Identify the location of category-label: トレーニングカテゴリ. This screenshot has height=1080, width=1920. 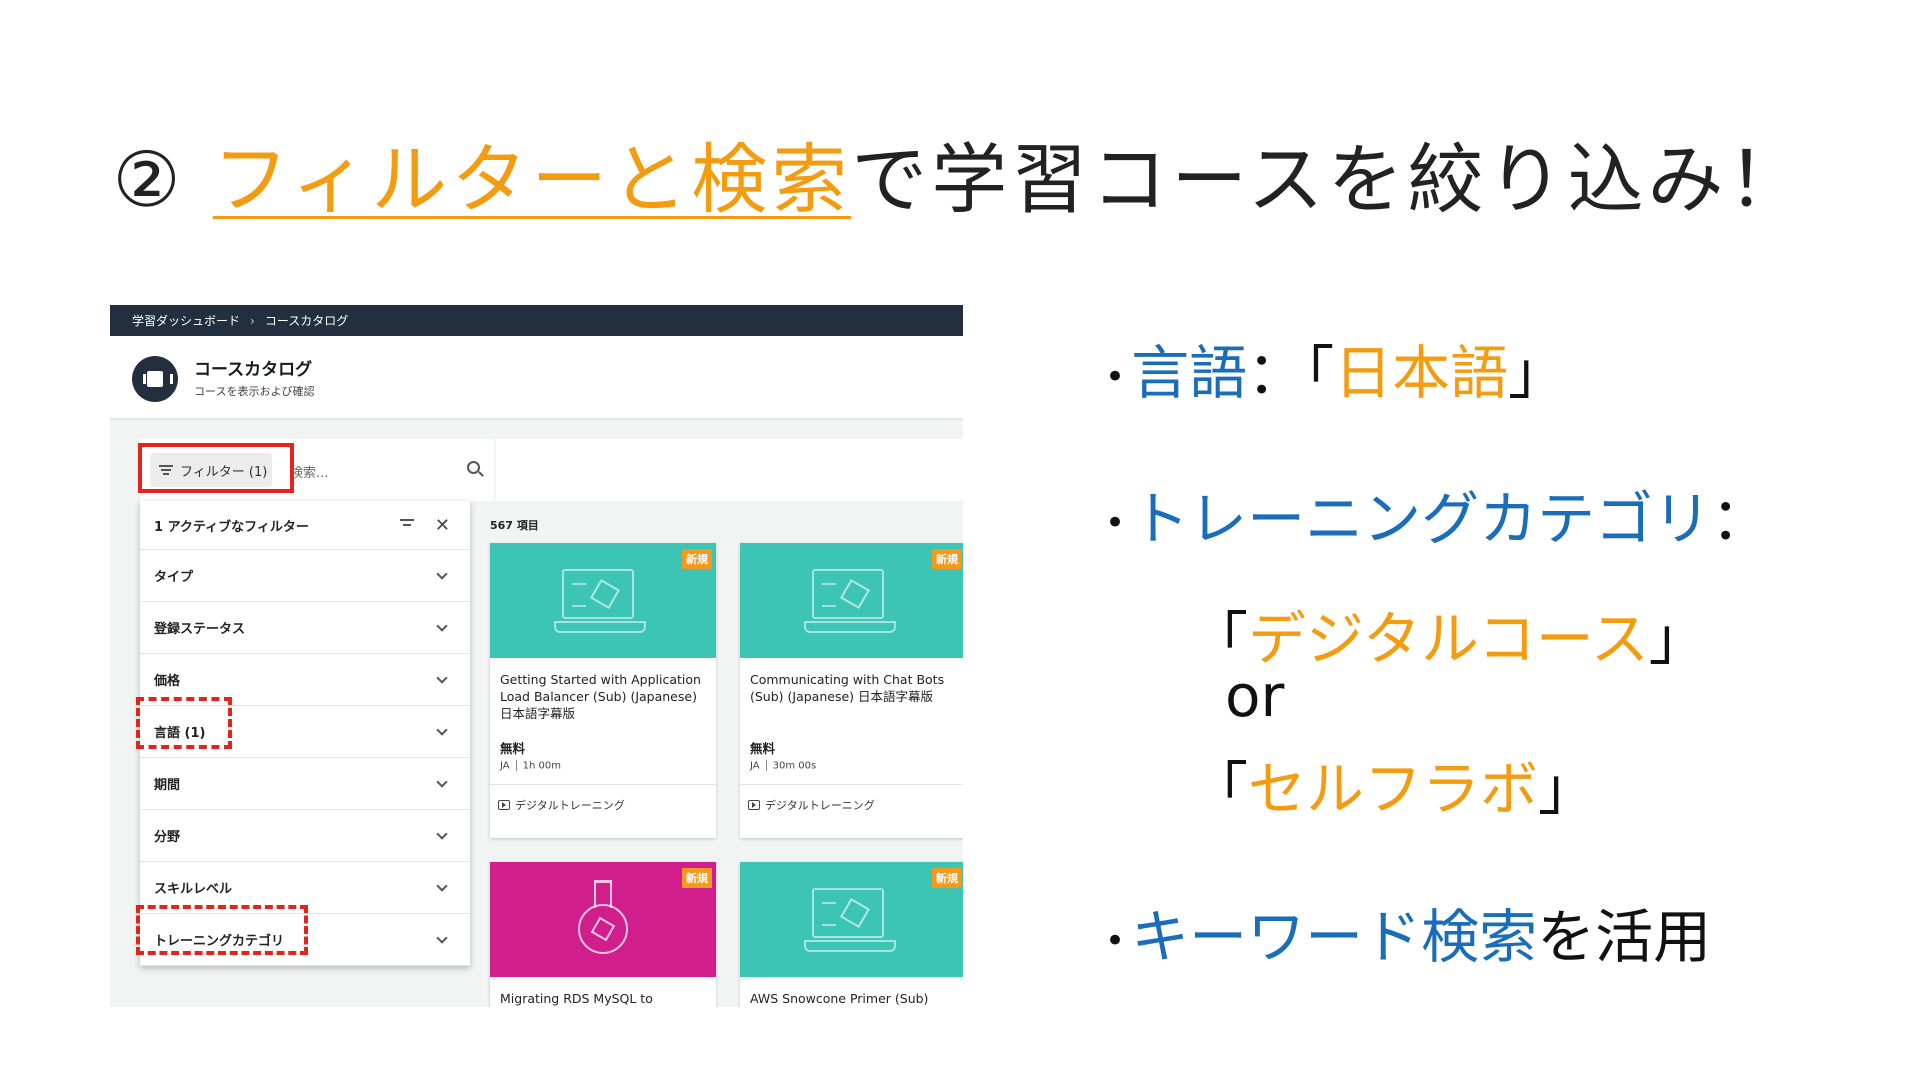
(1421, 519).